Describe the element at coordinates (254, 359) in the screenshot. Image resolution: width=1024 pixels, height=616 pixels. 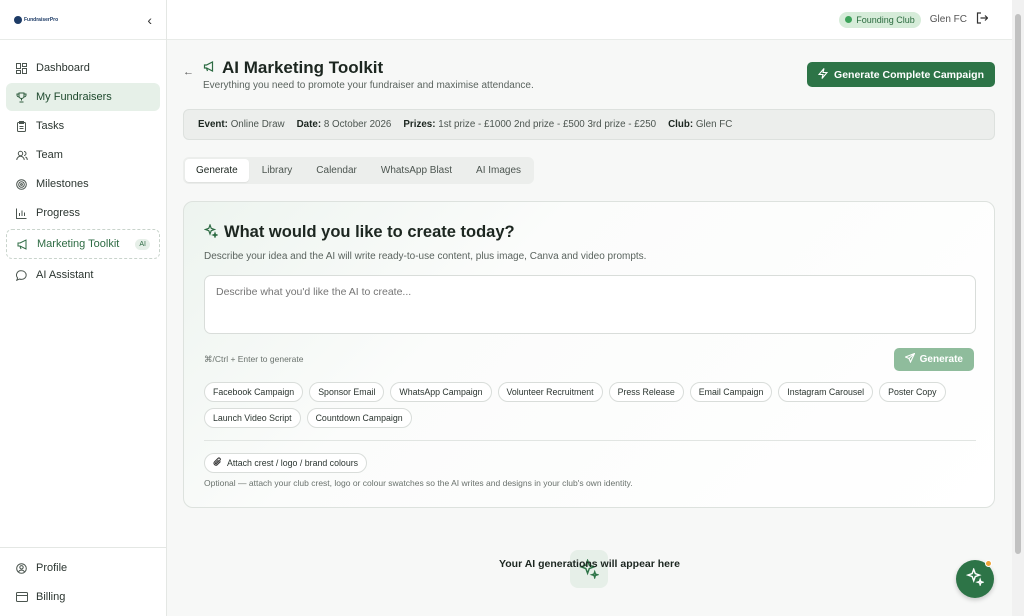
I see `shortcut-hint: ⌘/Ctrl + Enter to generate` at that location.